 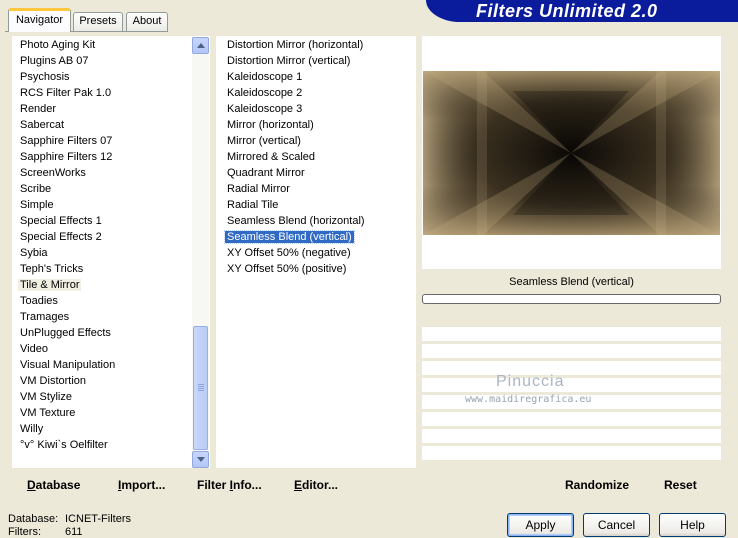 What do you see at coordinates (528, 399) in the screenshot?
I see `watermark-site: www.maidiregrafica.eu` at bounding box center [528, 399].